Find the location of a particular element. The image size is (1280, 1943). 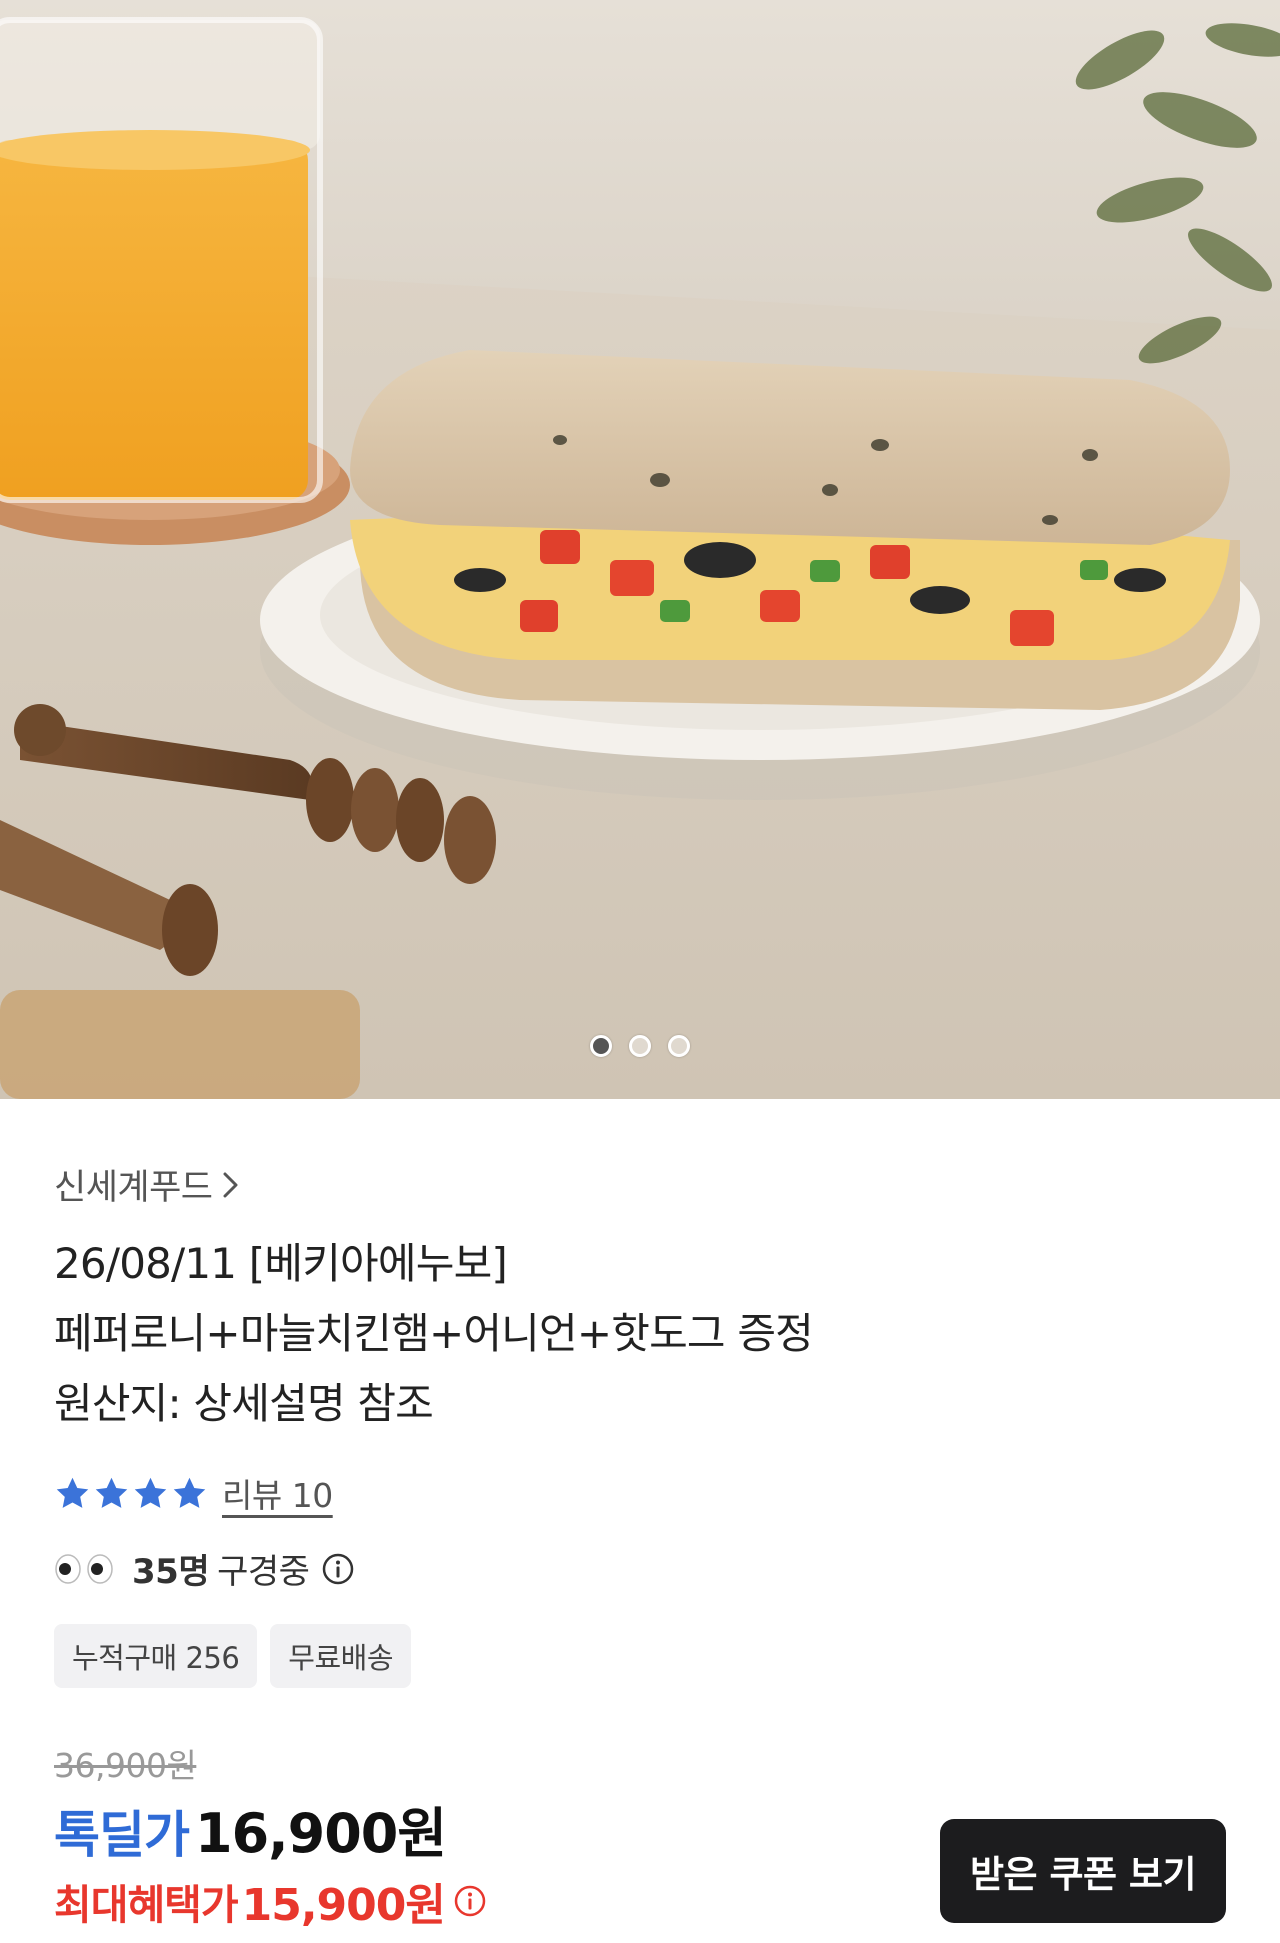

max-benefit-price: 15,900원 is located at coordinates (343, 1905).